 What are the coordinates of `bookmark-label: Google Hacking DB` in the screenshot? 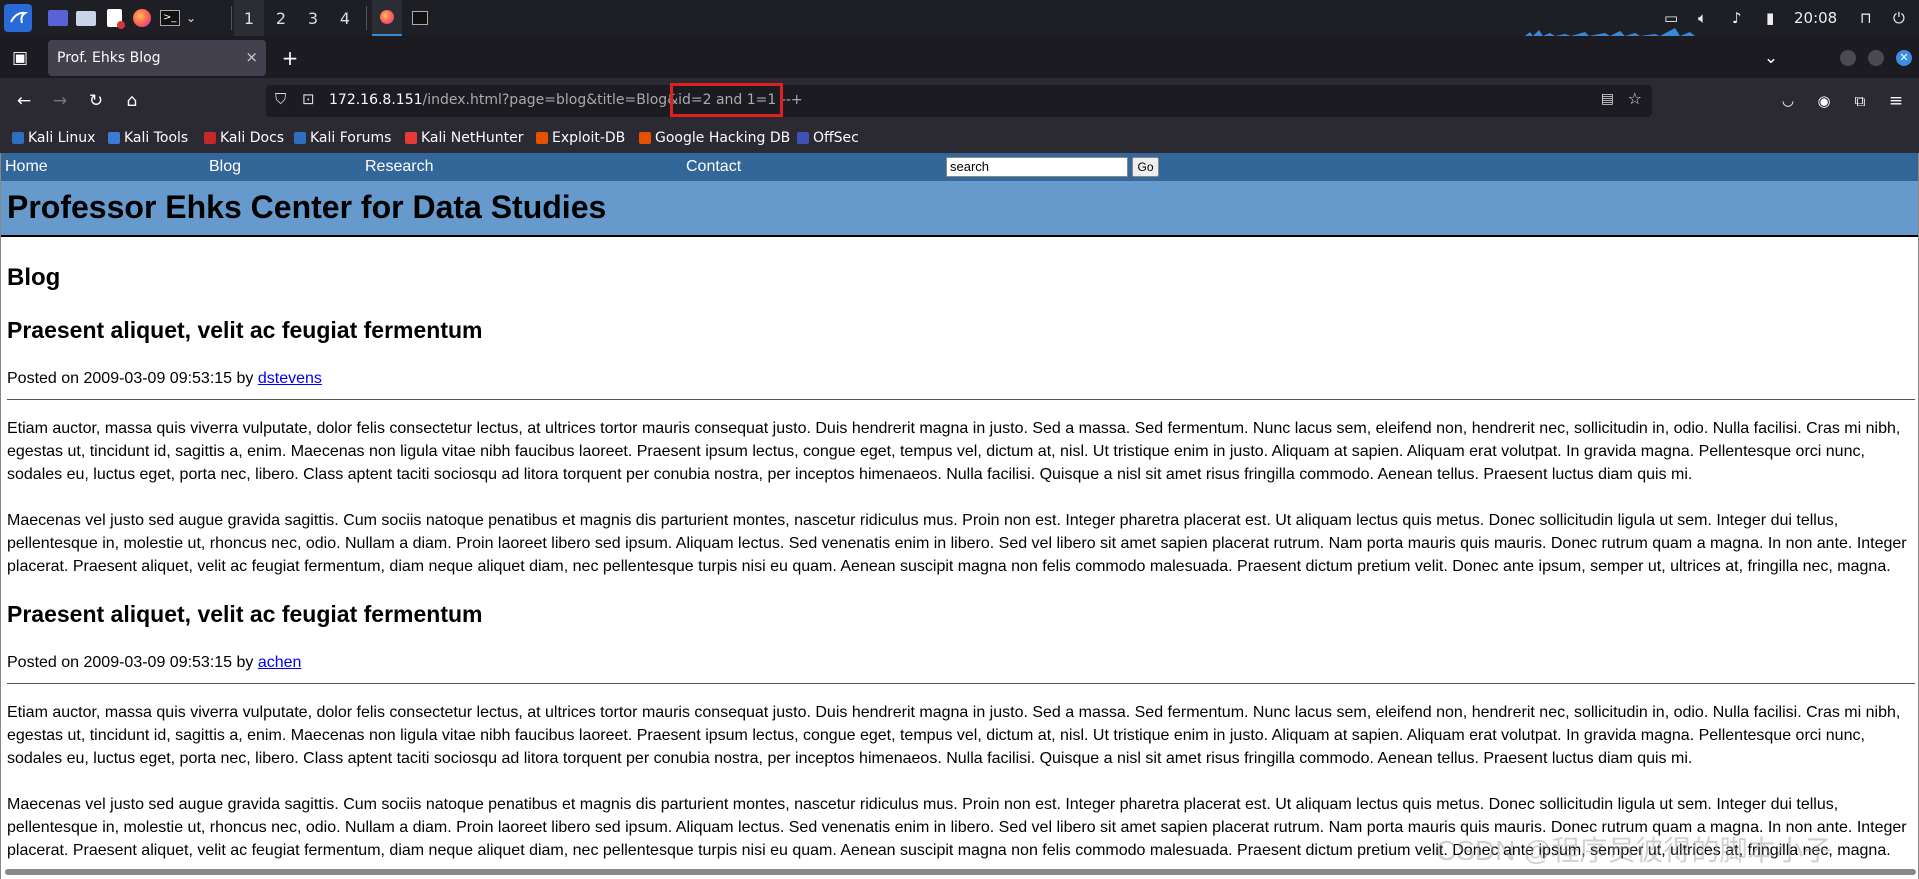 It's located at (723, 138).